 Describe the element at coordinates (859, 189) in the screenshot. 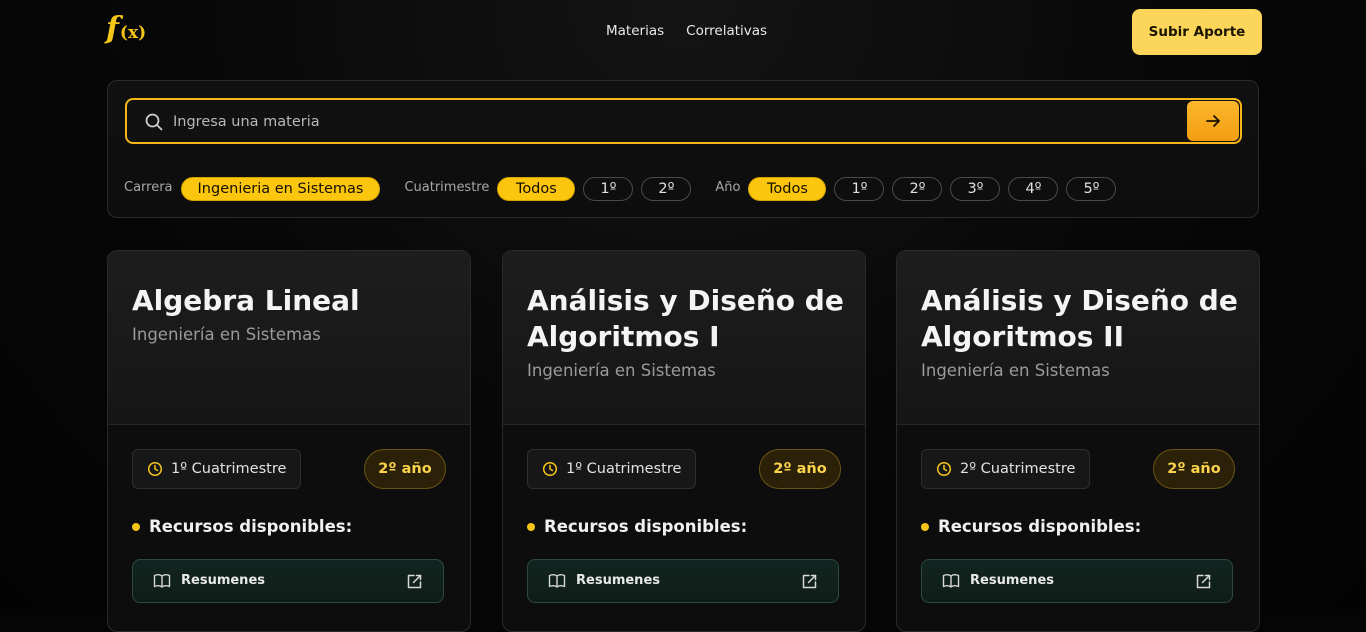

I see `filter-anio-1: 1º` at that location.